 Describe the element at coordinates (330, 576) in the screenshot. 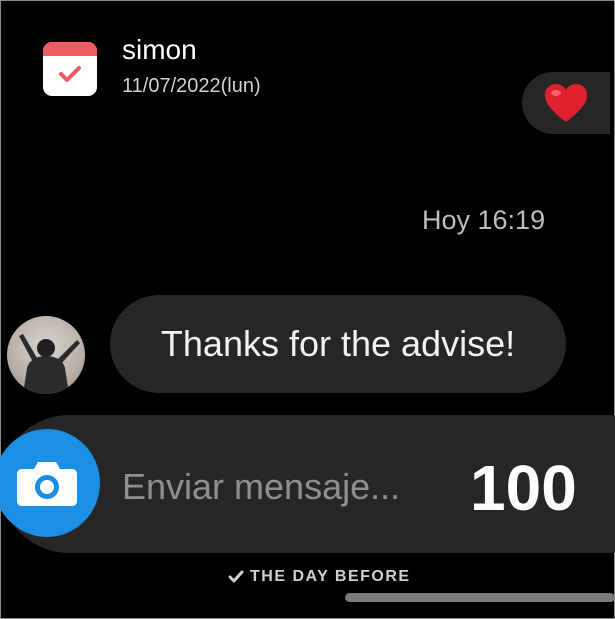

I see `footer-text: THE DAY BEFORE` at that location.